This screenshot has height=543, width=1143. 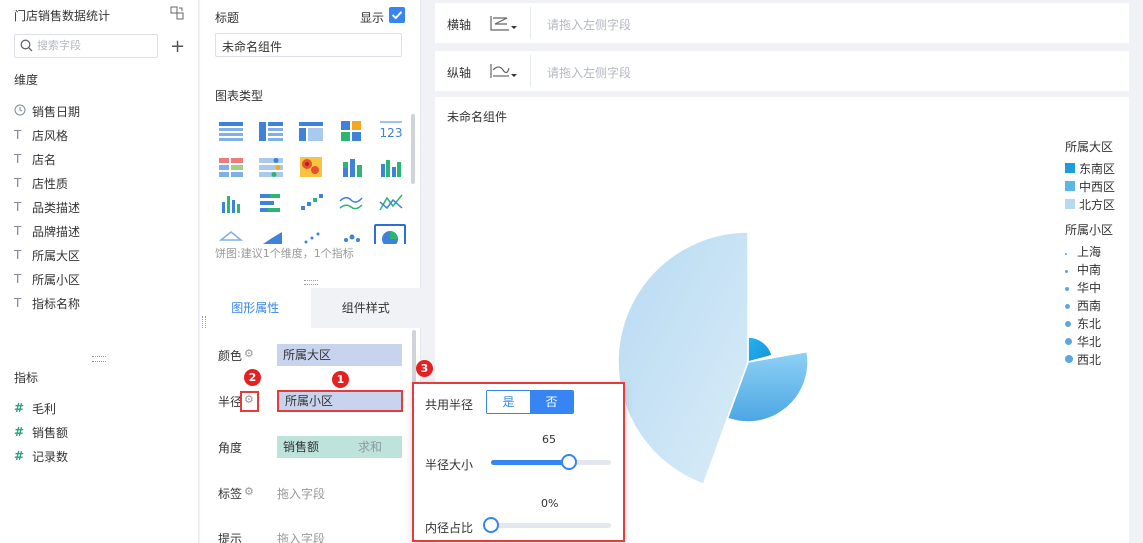 What do you see at coordinates (249, 353) in the screenshot?
I see `color-settings-icon: ⚙` at bounding box center [249, 353].